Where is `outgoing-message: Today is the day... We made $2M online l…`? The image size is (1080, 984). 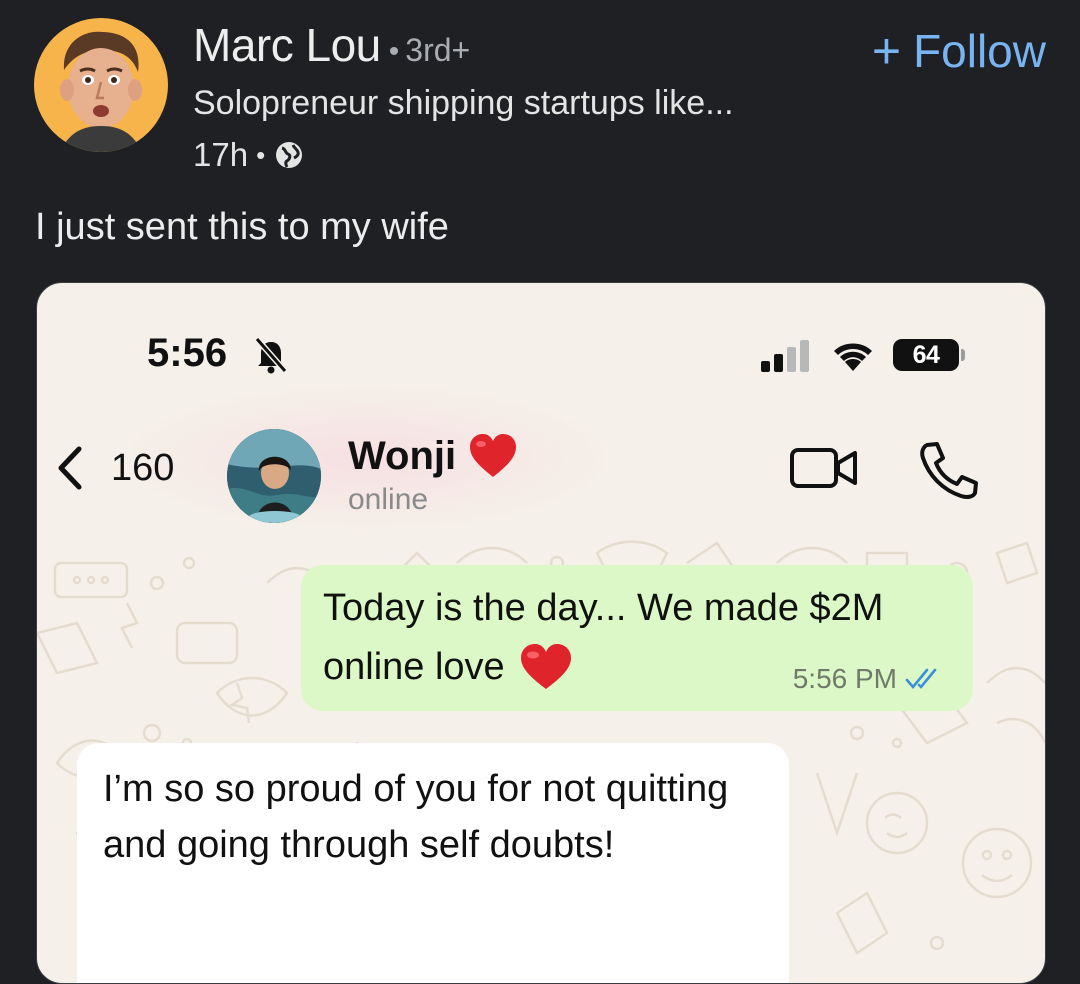
outgoing-message: Today is the day... We made $2M online l… is located at coordinates (637, 638).